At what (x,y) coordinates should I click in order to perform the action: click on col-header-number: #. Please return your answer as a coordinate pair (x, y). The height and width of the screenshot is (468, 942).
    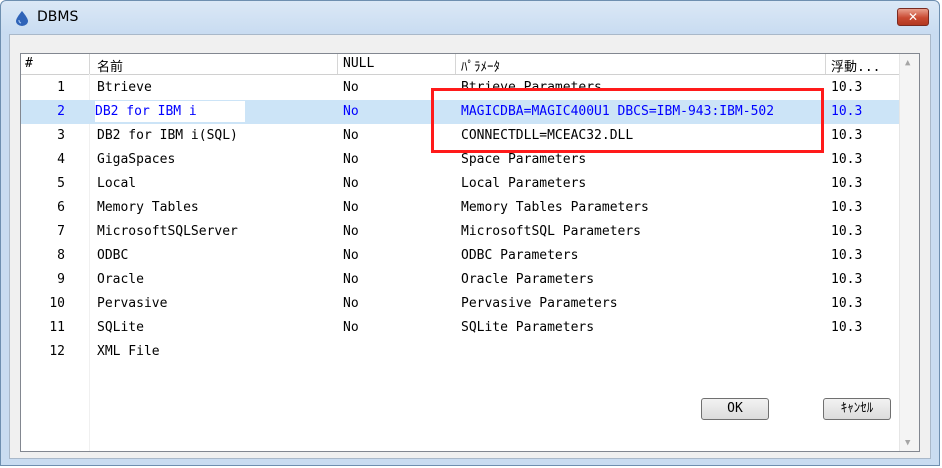
    Looking at the image, I should click on (29, 63).